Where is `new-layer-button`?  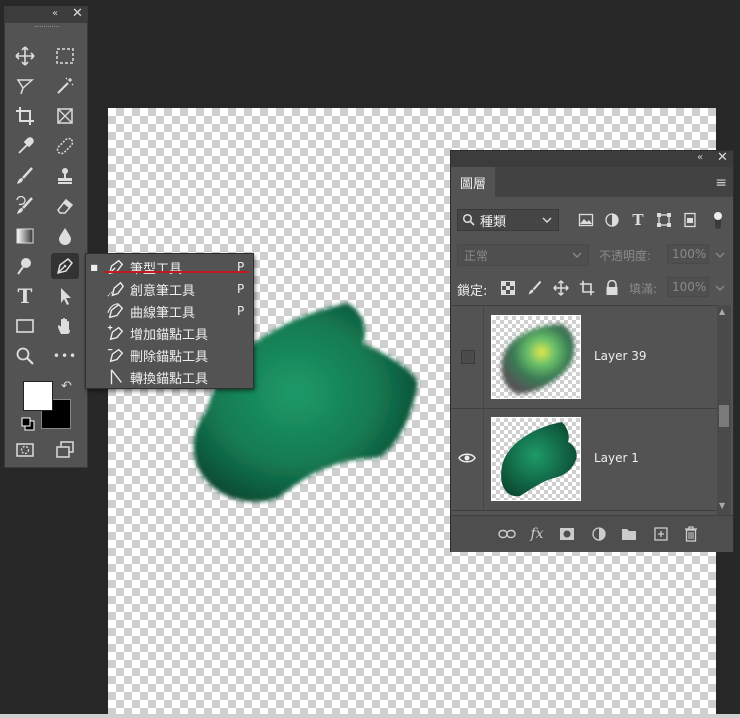
new-layer-button is located at coordinates (661, 534).